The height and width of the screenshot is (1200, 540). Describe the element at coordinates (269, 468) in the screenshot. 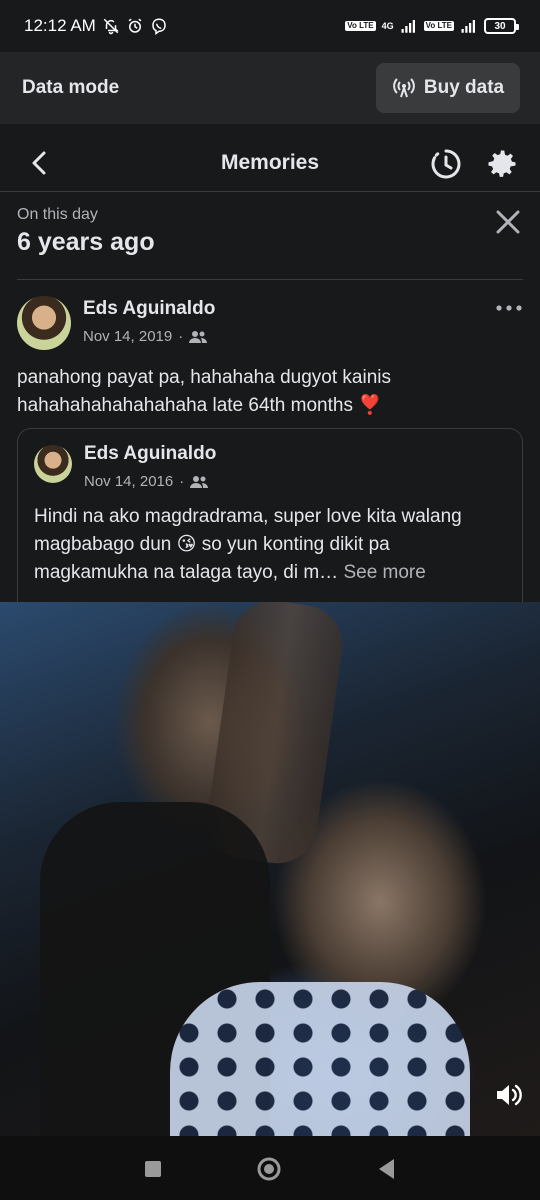

I see `shared-post-header: Eds Aguinaldo Nov 14, 2016 ·` at that location.